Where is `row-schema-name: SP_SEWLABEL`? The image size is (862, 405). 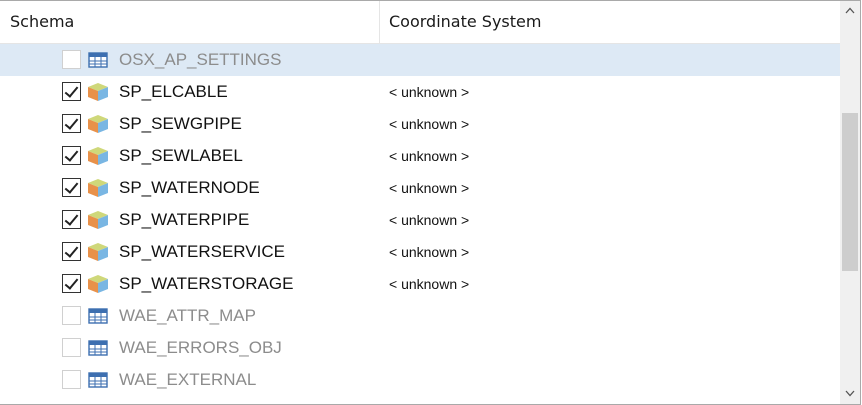
row-schema-name: SP_SEWLABEL is located at coordinates (181, 155).